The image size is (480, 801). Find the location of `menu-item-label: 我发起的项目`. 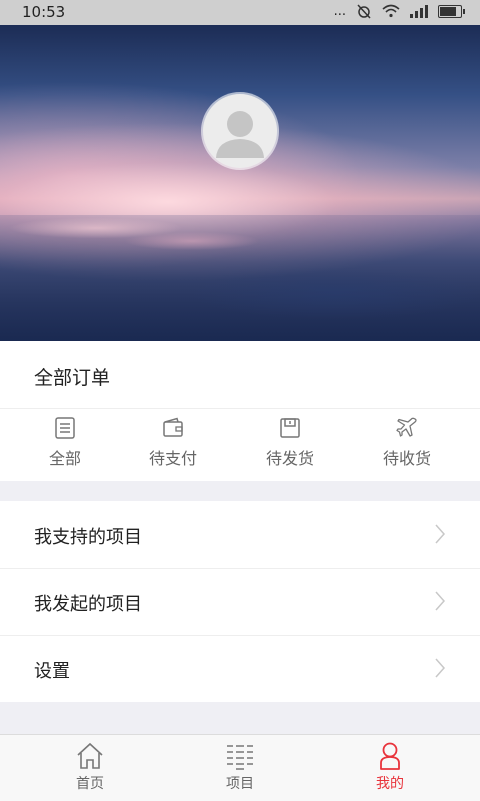

menu-item-label: 我发起的项目 is located at coordinates (88, 604).